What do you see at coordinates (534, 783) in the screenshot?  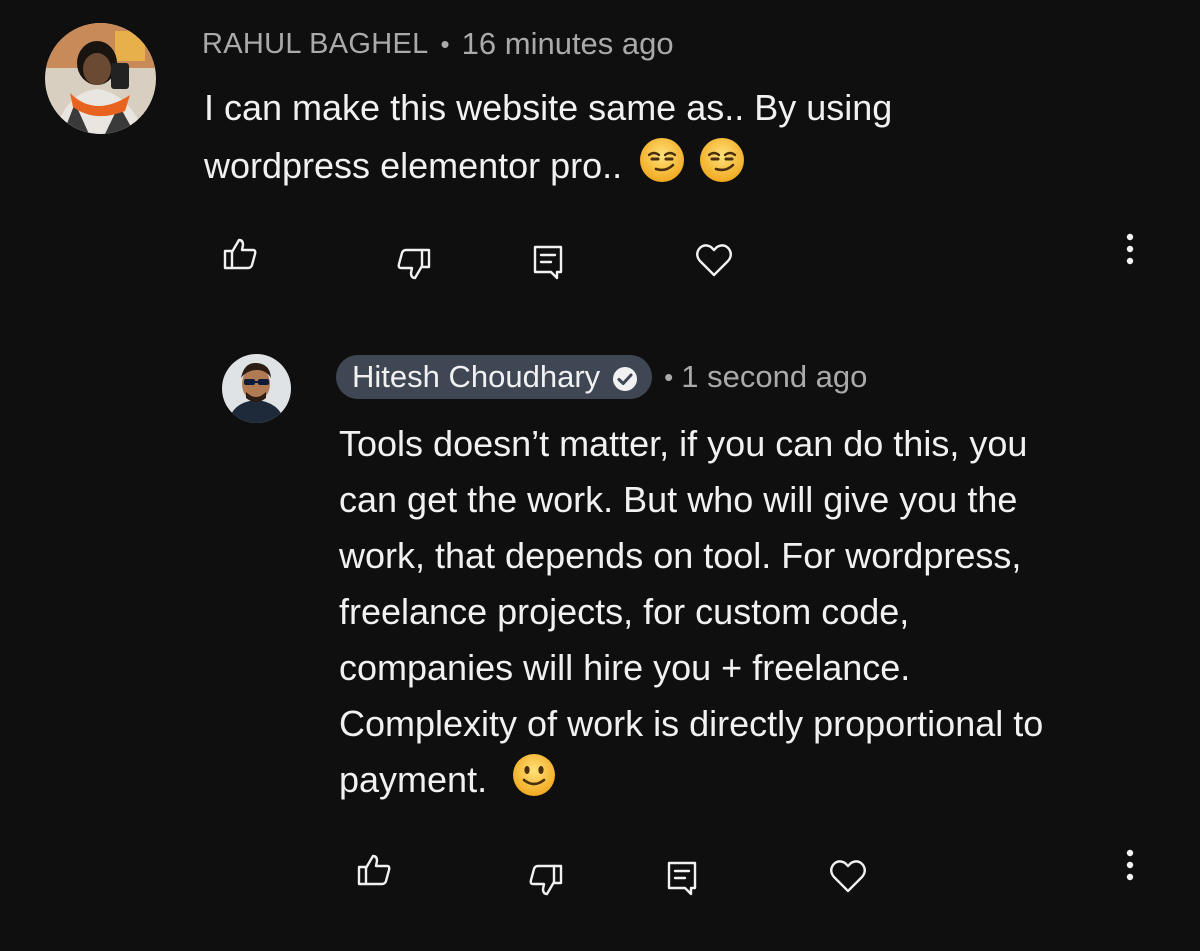 I see `slightly-smiling-face-emoji` at bounding box center [534, 783].